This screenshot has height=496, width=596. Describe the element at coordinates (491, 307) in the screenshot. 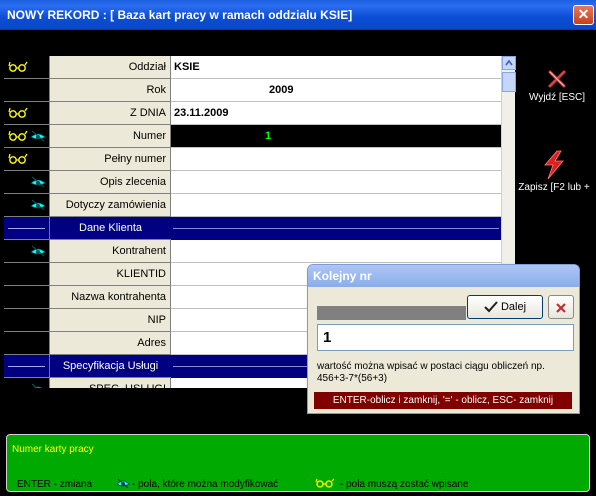

I see `checkmark-icon` at that location.